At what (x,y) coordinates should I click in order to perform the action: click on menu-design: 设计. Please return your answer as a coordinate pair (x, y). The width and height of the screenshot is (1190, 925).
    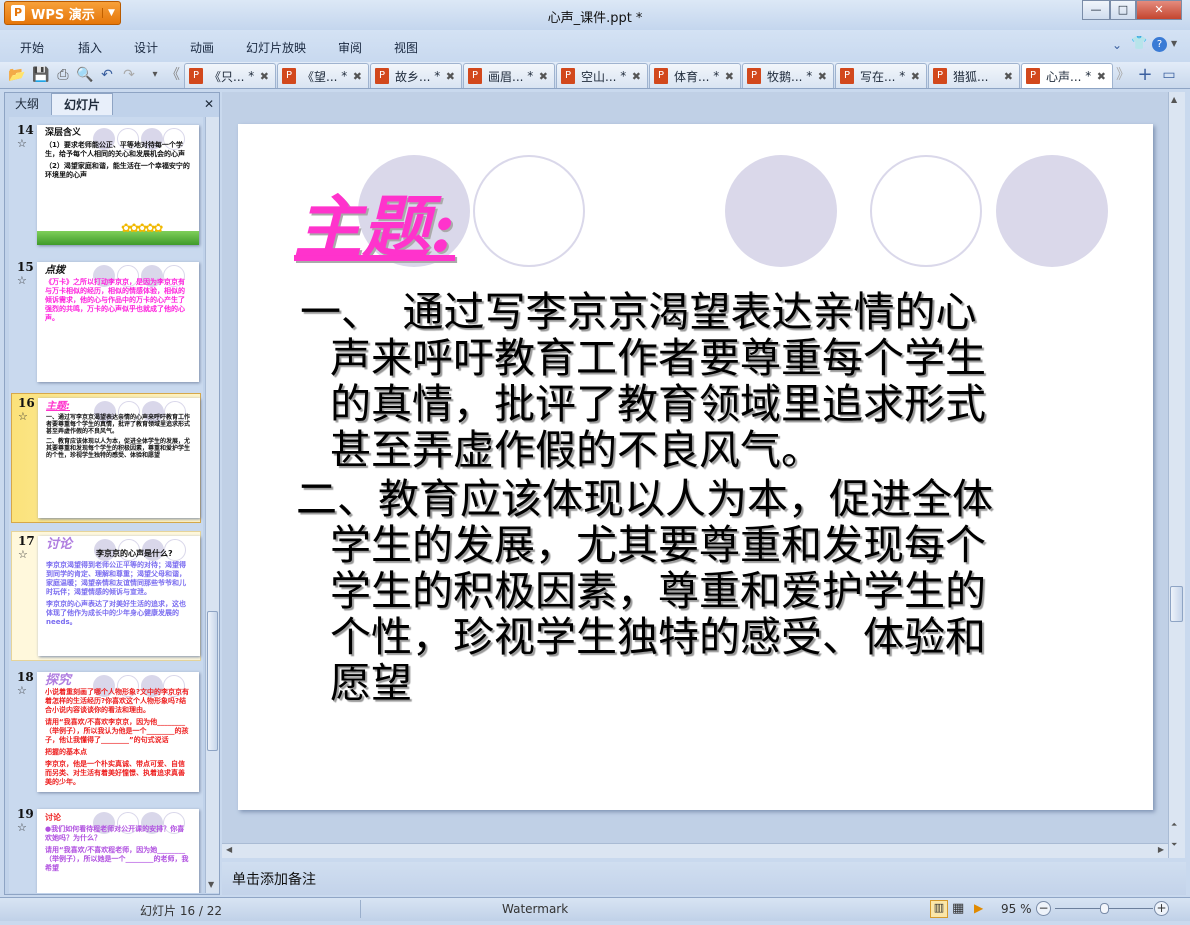
    Looking at the image, I should click on (146, 47).